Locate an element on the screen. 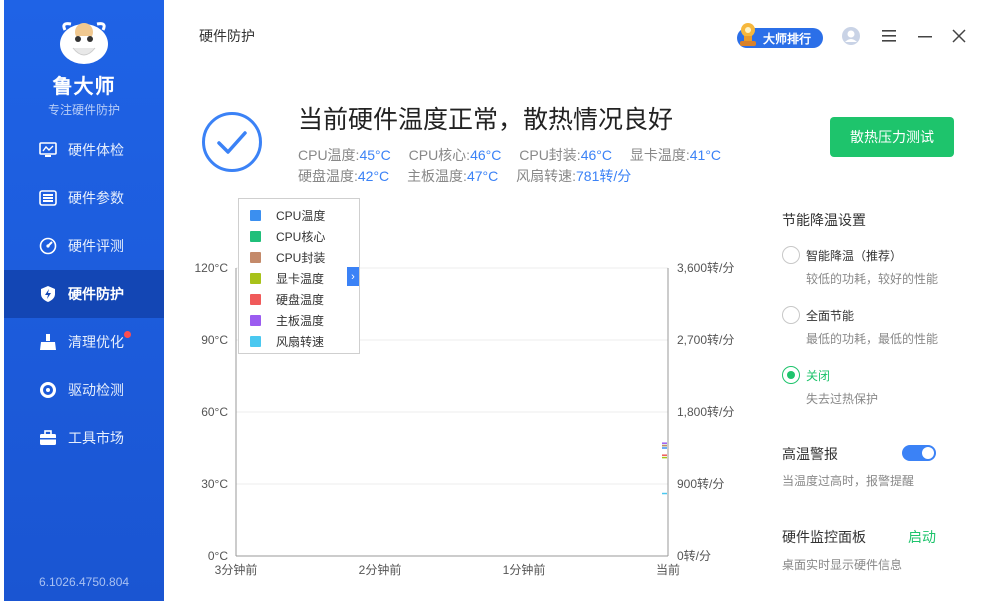 Image resolution: width=982 pixels, height=601 pixels. y-left-tick-label: 90°C is located at coordinates (214, 340).